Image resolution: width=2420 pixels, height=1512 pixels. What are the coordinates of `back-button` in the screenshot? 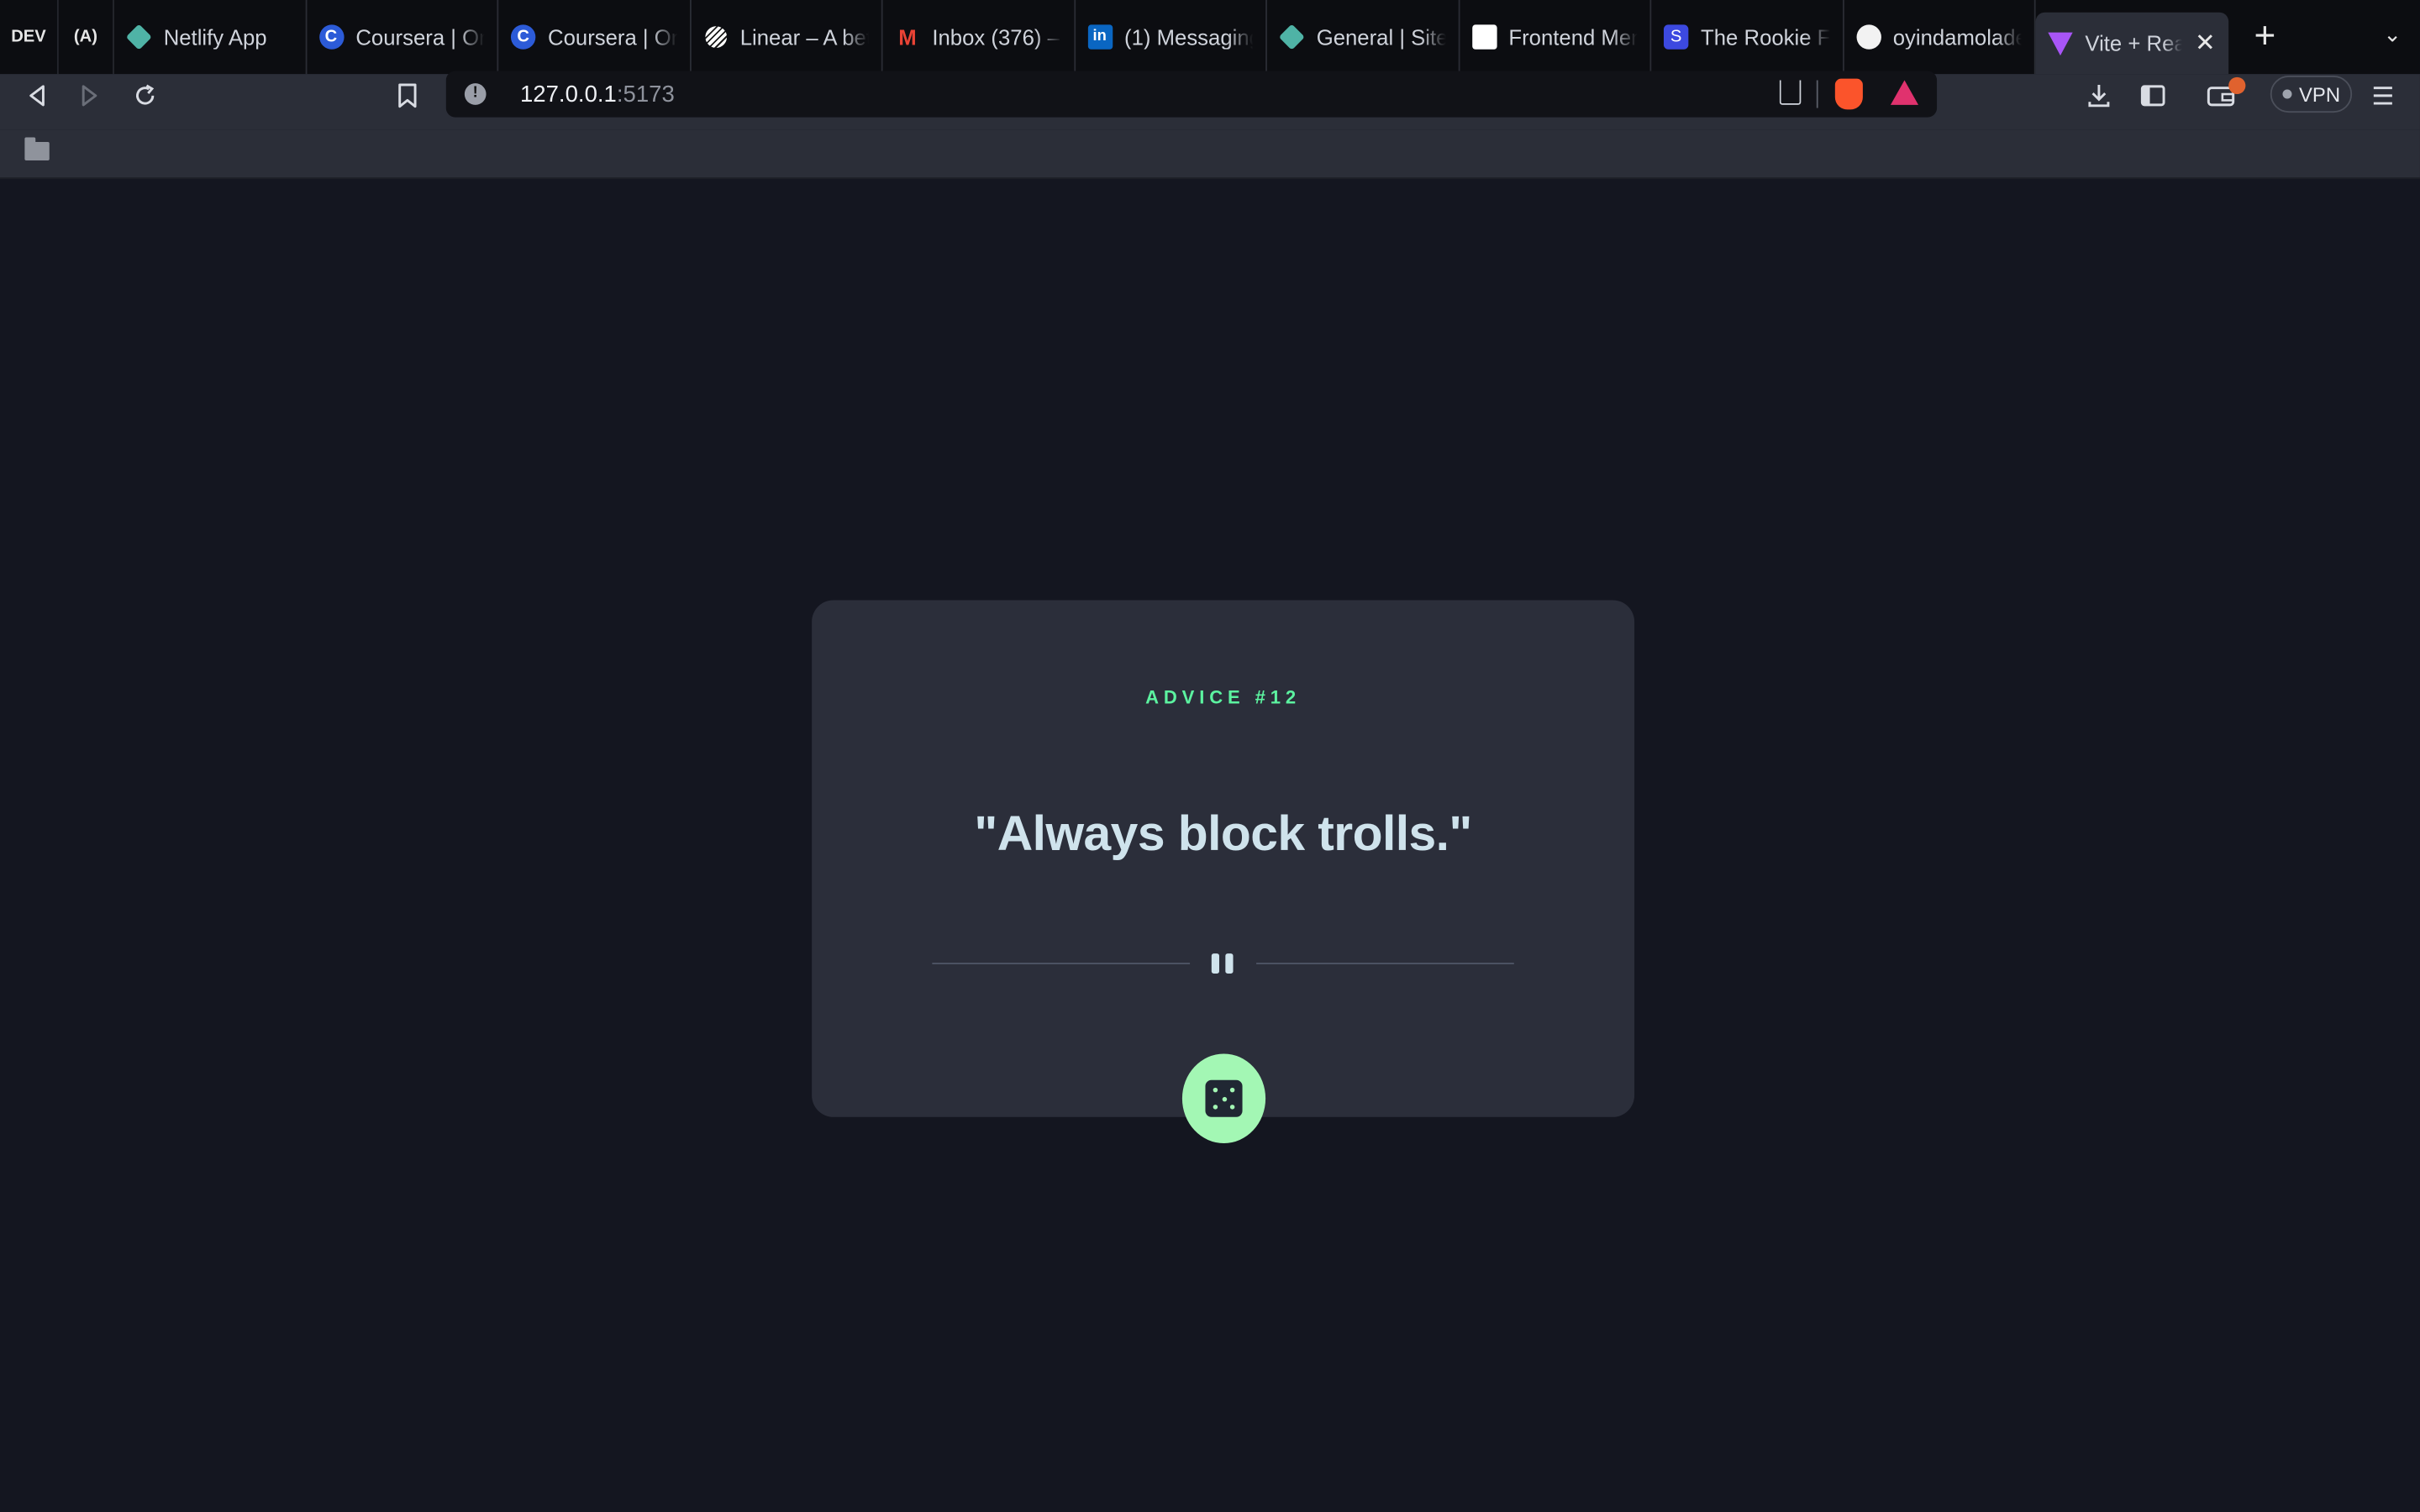 It's located at (36, 95).